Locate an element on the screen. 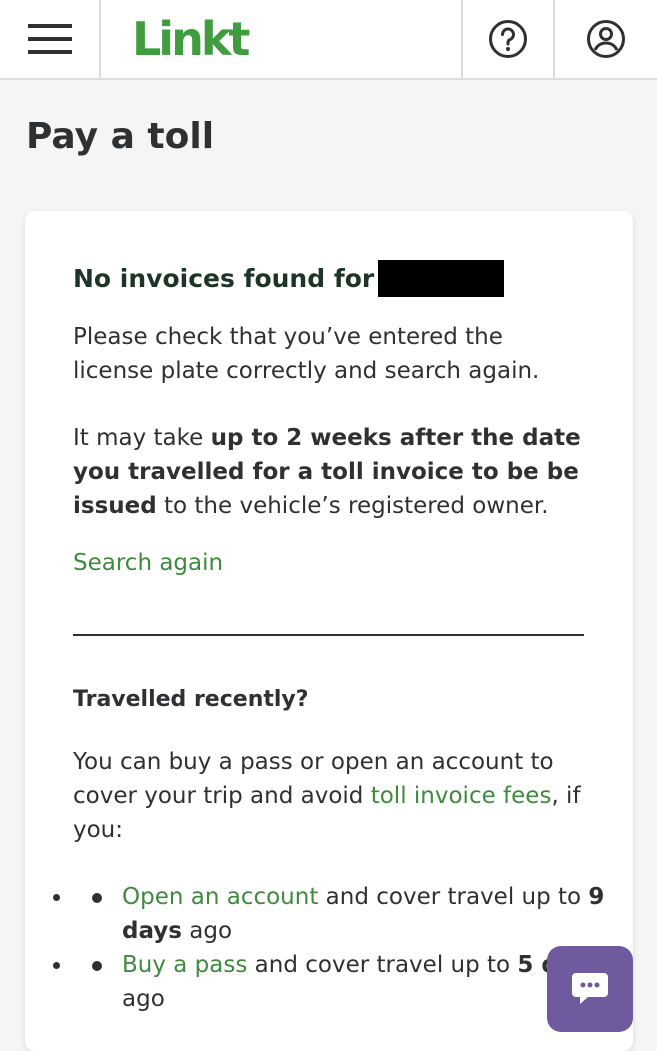 This screenshot has width=657, height=1051. top-header: Linkt is located at coordinates (328, 40).